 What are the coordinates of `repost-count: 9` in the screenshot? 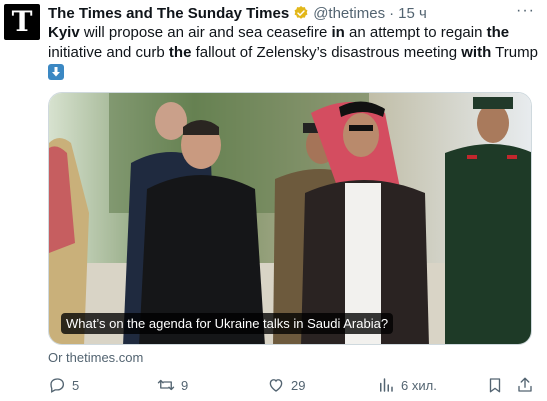 It's located at (185, 385).